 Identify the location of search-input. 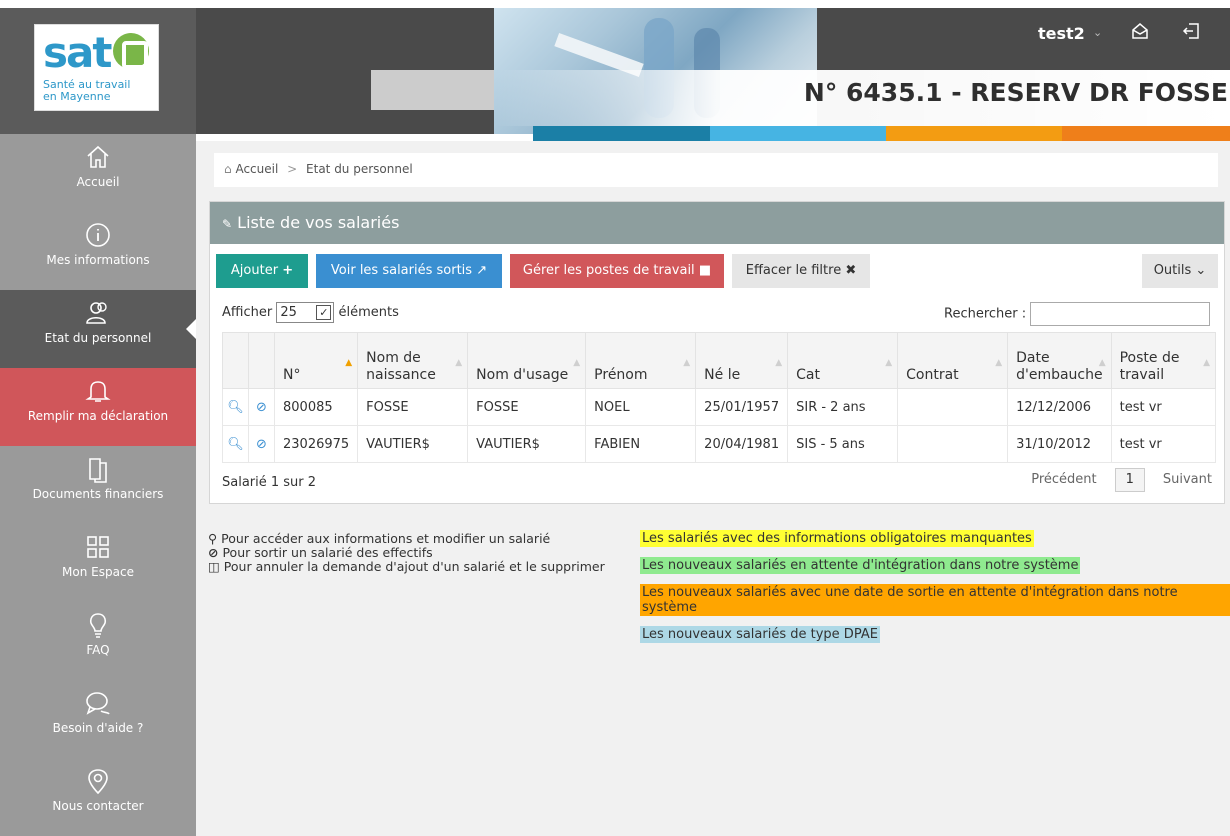
(1120, 314).